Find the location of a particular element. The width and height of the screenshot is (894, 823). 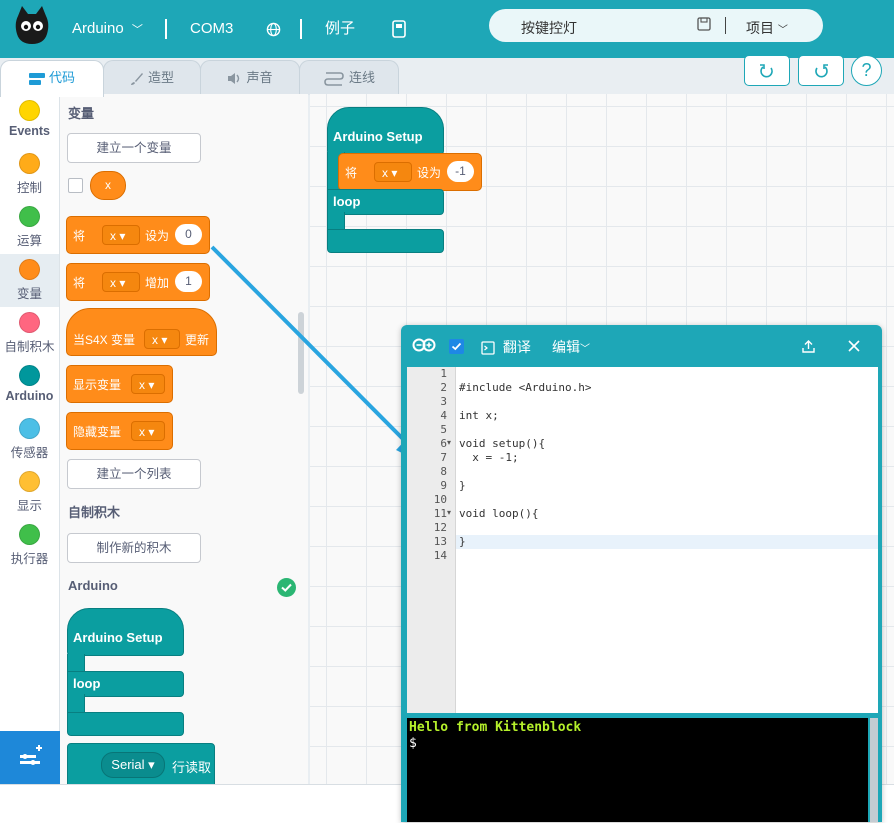

project-menu: 项目 ﹀ is located at coordinates (767, 28).